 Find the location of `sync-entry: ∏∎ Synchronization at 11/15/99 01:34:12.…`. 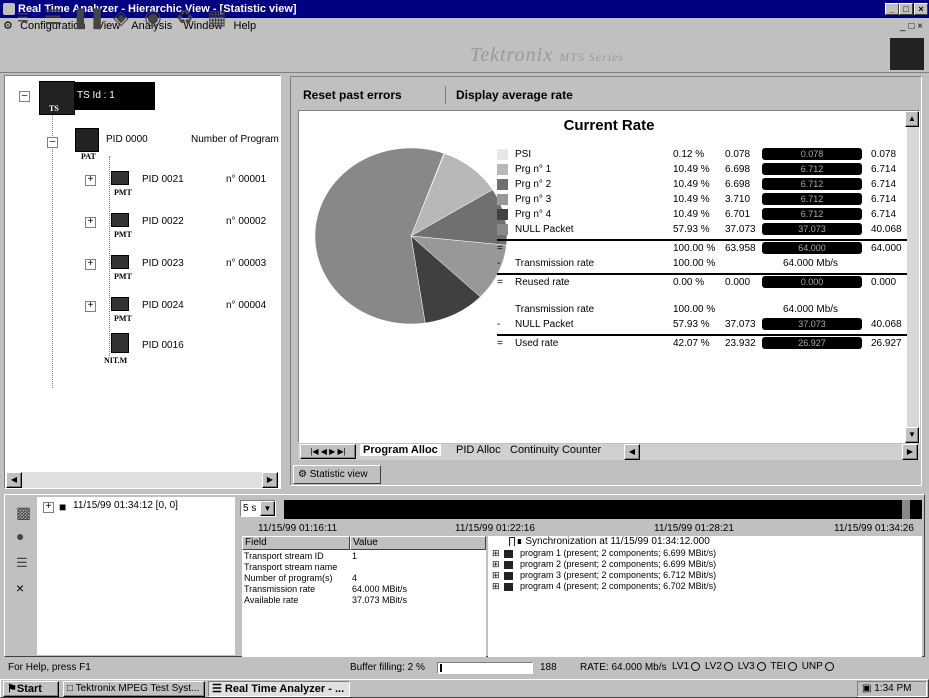

sync-entry: ∏∎ Synchronization at 11/15/99 01:34:12.… is located at coordinates (609, 541).